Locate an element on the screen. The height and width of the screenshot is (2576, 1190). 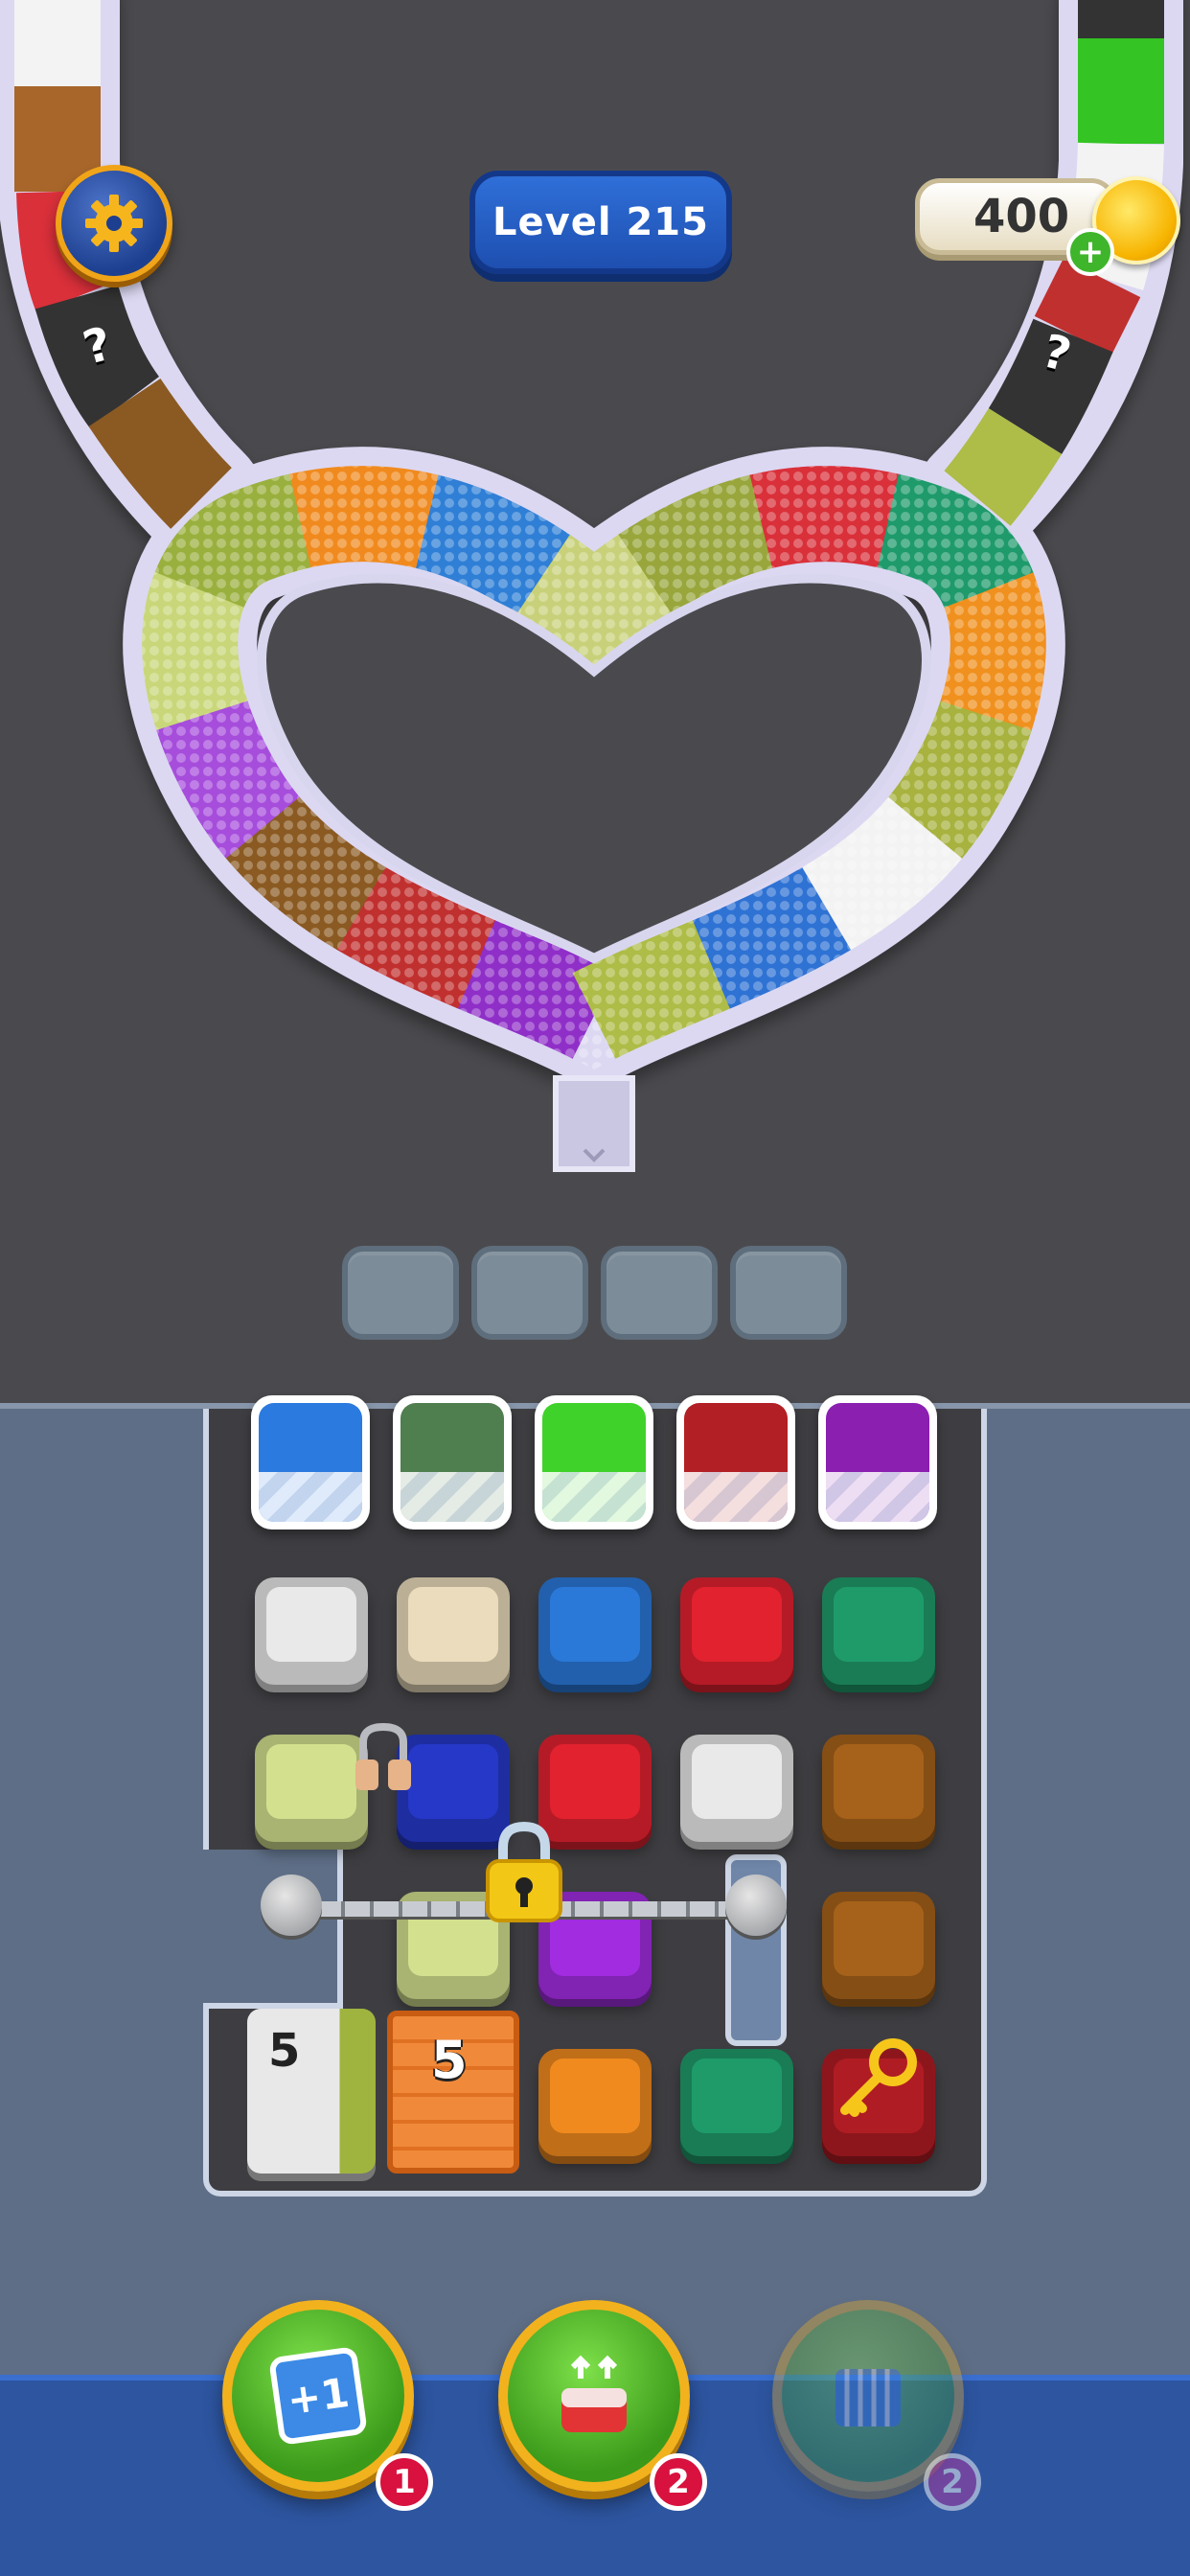
gear-icon is located at coordinates (114, 223).